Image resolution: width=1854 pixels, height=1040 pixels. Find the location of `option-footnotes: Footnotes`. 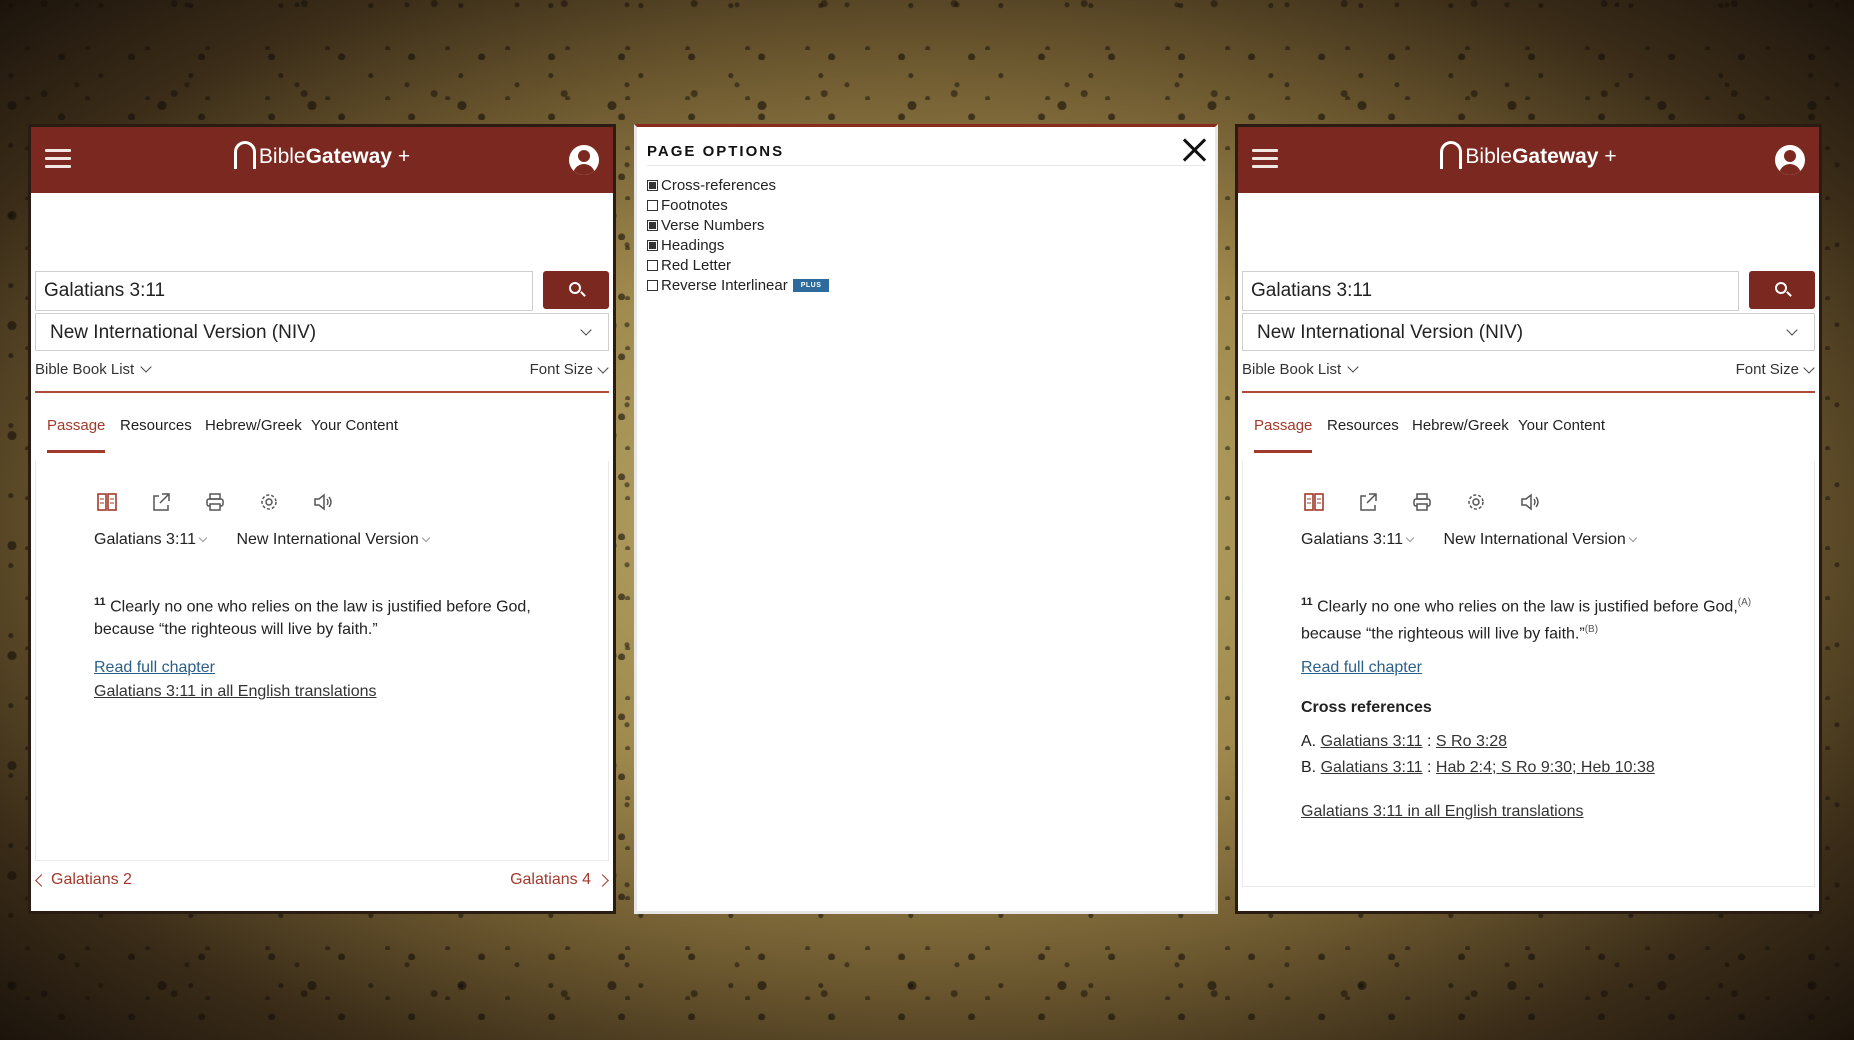

option-footnotes: Footnotes is located at coordinates (738, 205).